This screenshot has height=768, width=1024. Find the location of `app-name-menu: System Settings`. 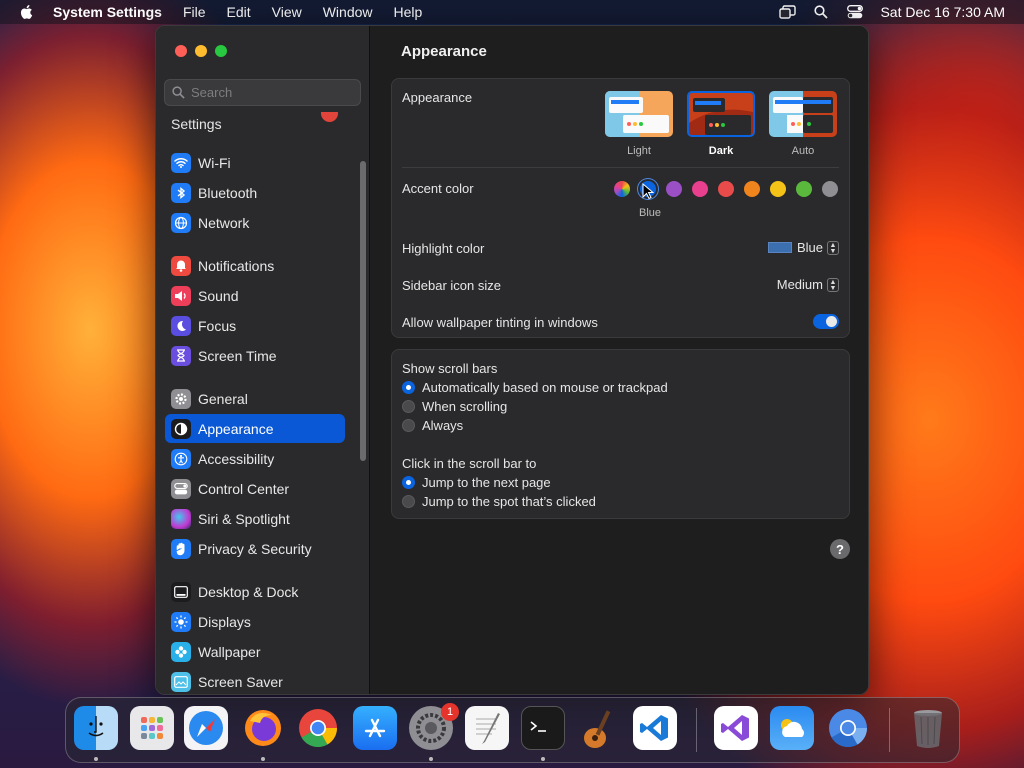

app-name-menu: System Settings is located at coordinates (107, 12).